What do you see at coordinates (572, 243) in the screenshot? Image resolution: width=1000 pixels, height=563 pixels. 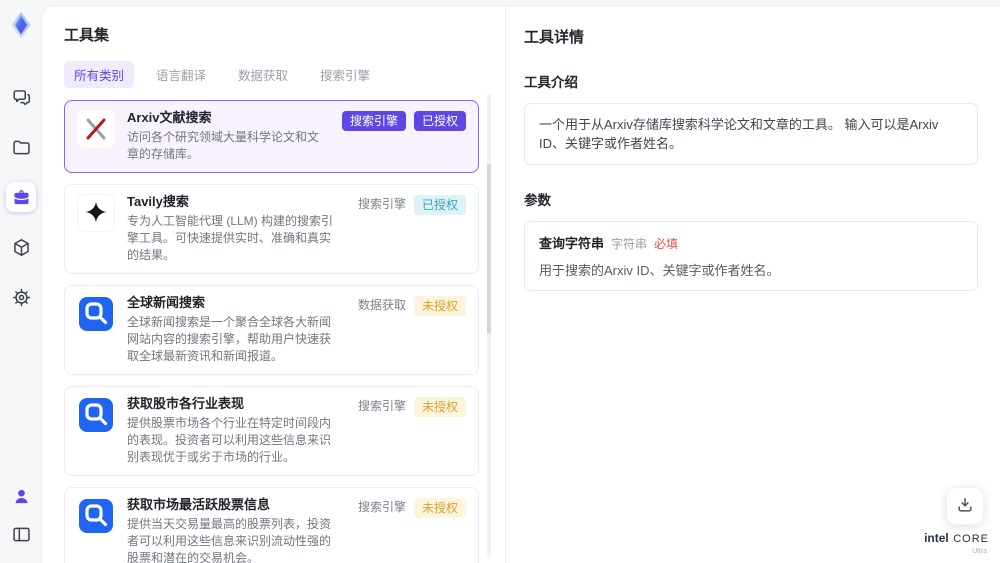 I see `parameter-name: 查询字符串` at bounding box center [572, 243].